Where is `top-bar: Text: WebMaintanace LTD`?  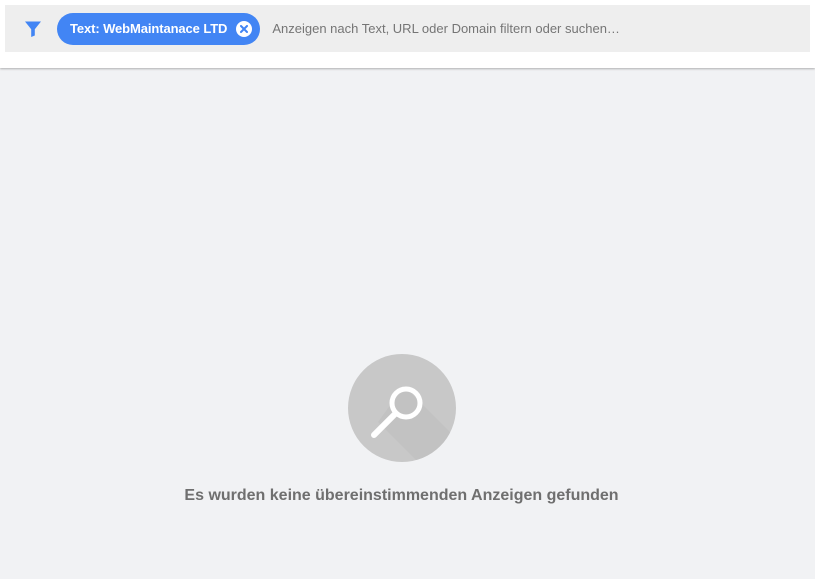 top-bar: Text: WebMaintanace LTD is located at coordinates (407, 34).